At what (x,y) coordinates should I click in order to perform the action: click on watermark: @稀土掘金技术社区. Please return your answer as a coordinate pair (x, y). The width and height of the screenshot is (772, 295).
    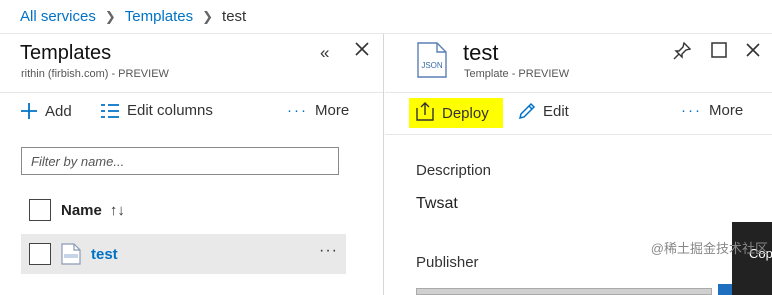
    Looking at the image, I should click on (709, 248).